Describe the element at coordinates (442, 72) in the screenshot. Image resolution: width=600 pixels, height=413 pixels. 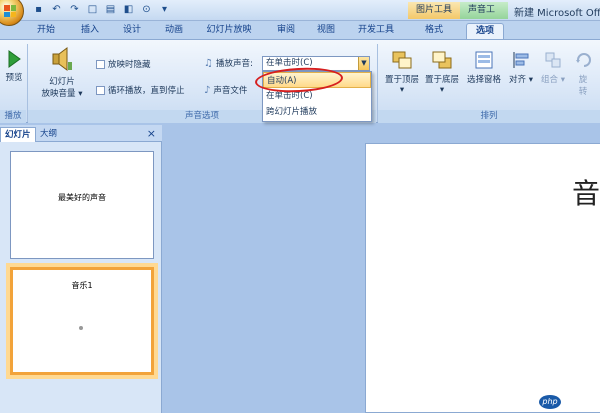
I see `send-to-back-button: 置于底层 ▾` at that location.